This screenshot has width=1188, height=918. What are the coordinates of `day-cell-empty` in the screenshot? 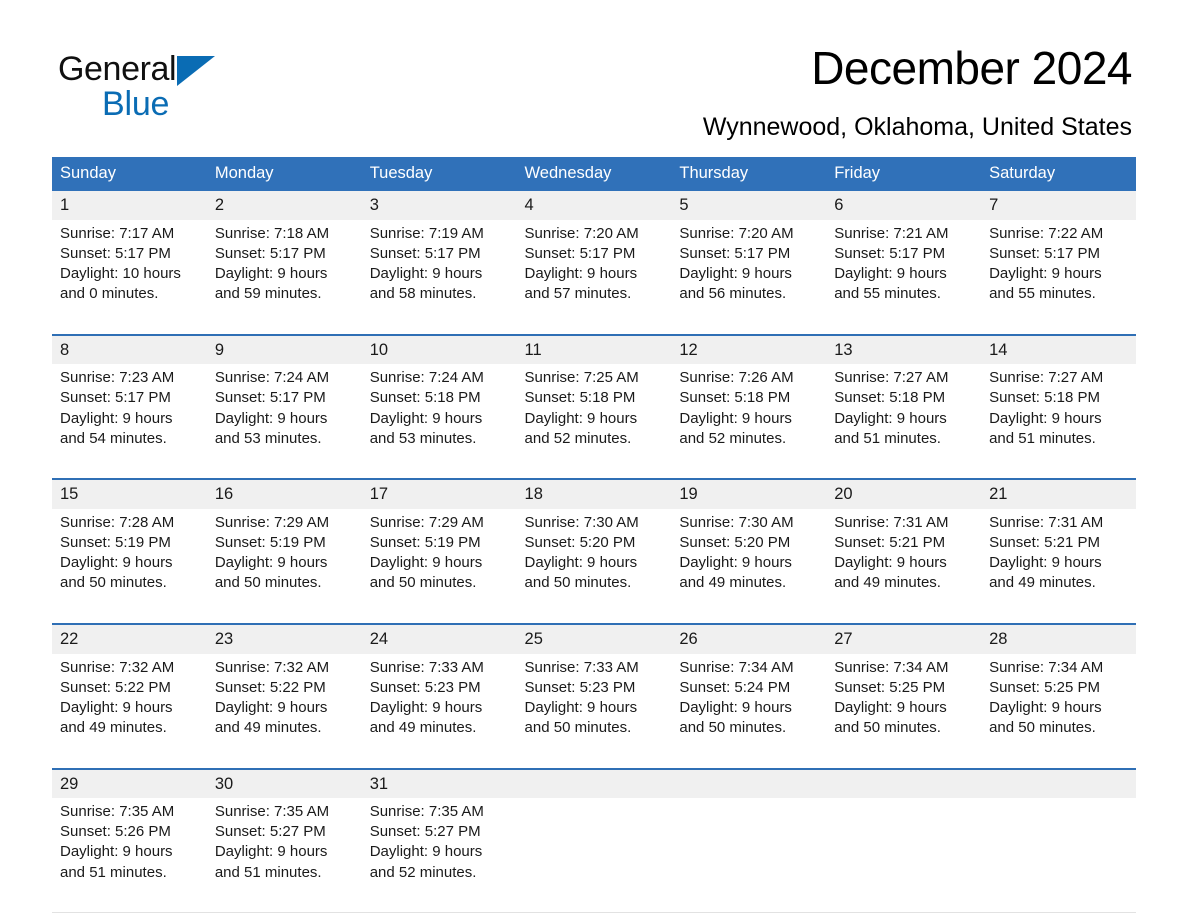 It's located at (904, 856).